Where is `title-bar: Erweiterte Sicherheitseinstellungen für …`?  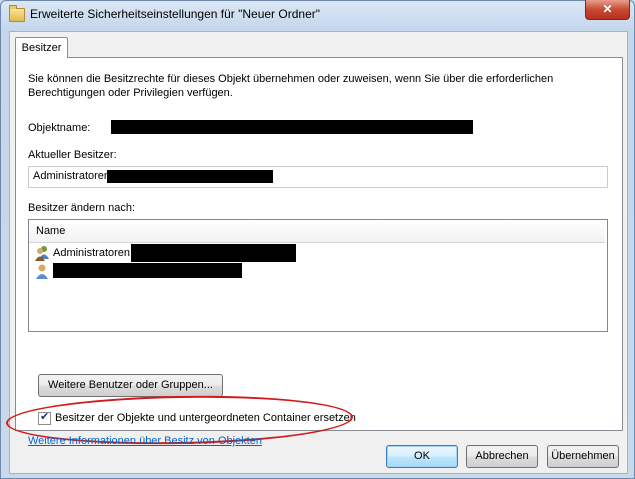 title-bar: Erweiterte Sicherheitseinstellungen für … is located at coordinates (317, 14).